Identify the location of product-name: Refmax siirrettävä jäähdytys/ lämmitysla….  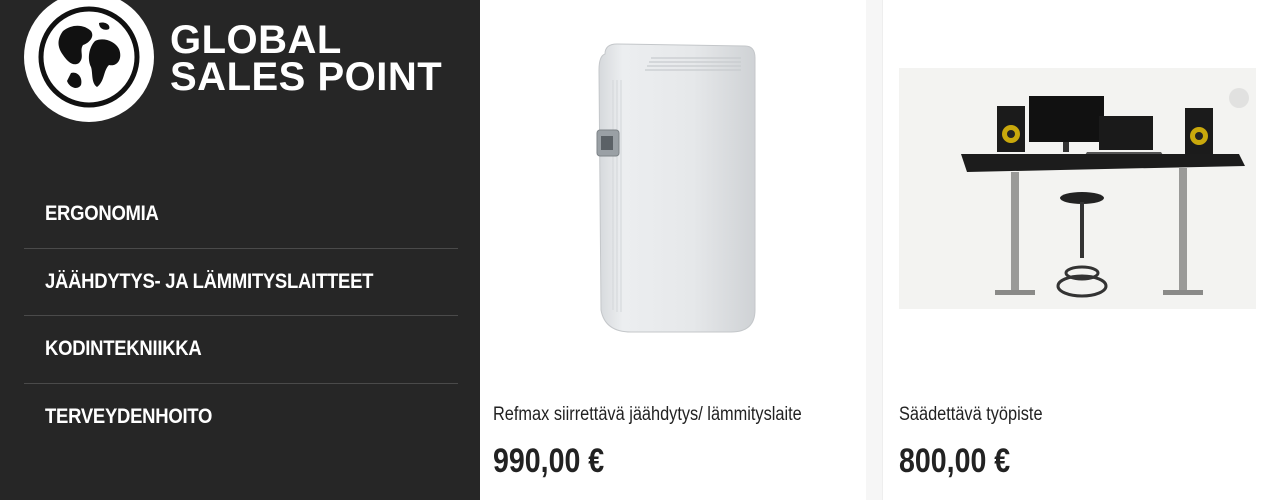
(647, 415).